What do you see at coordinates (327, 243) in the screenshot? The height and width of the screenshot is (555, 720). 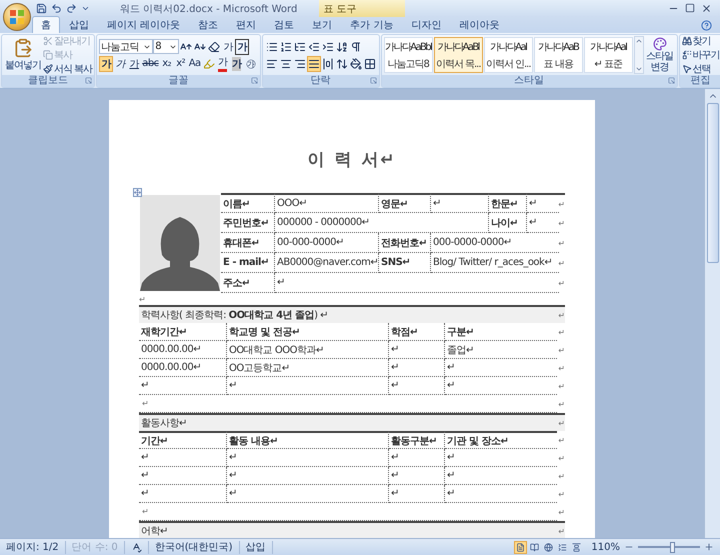 I see `table-cell: 00-000-0000↵` at bounding box center [327, 243].